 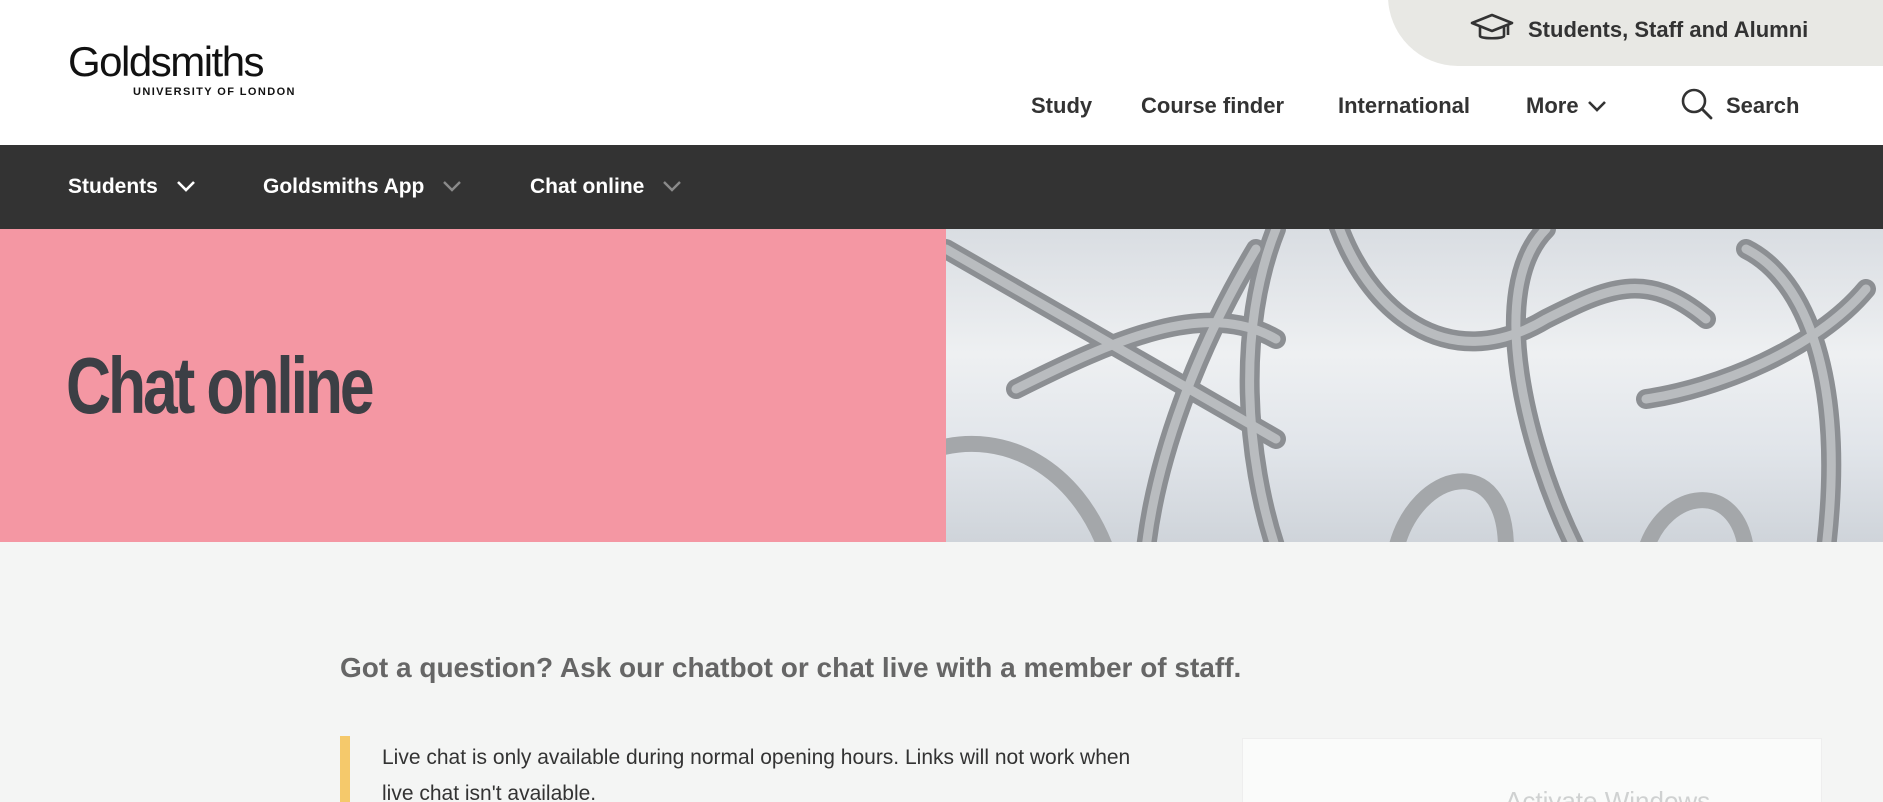 I want to click on nav-item-label: International, so click(x=1404, y=105).